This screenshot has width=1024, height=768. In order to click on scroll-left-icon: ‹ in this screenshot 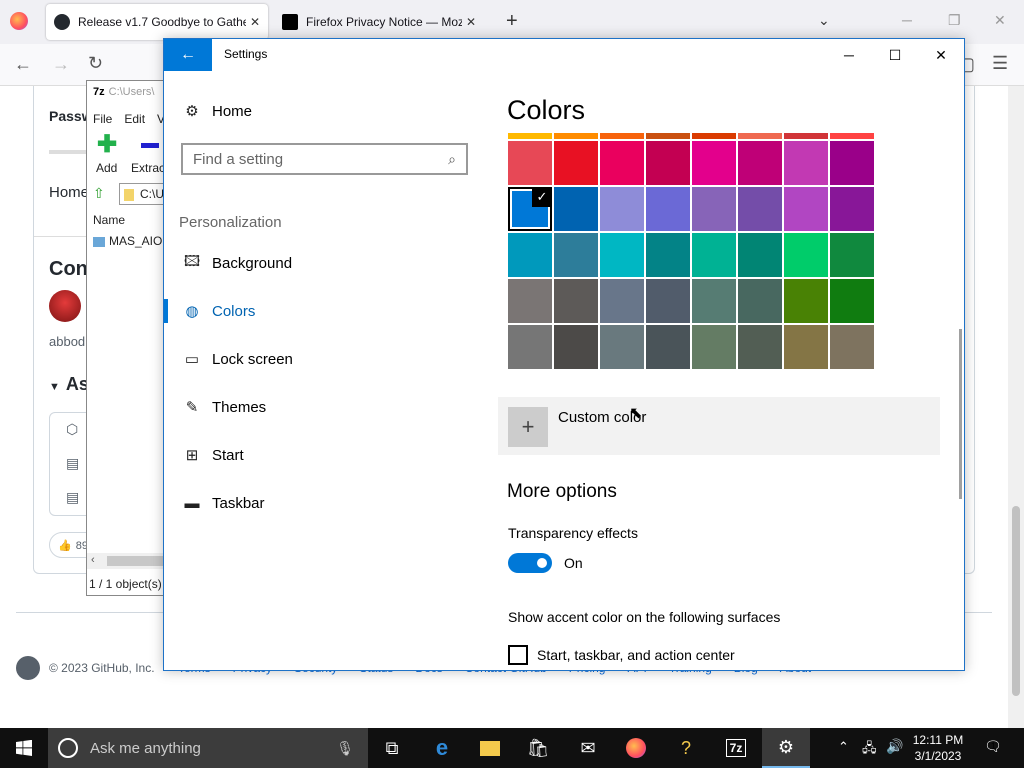, I will do `click(93, 560)`.